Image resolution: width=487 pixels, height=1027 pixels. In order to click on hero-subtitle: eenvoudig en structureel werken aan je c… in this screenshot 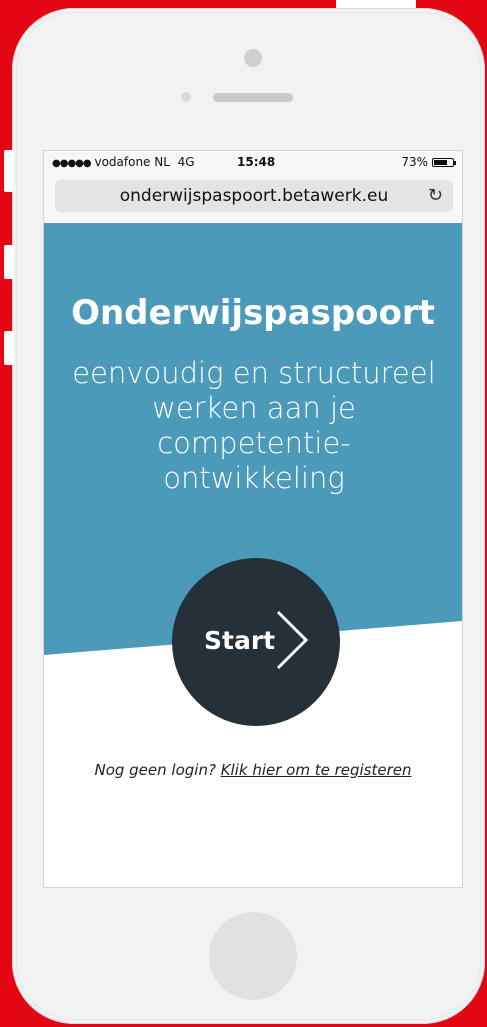, I will do `click(254, 426)`.